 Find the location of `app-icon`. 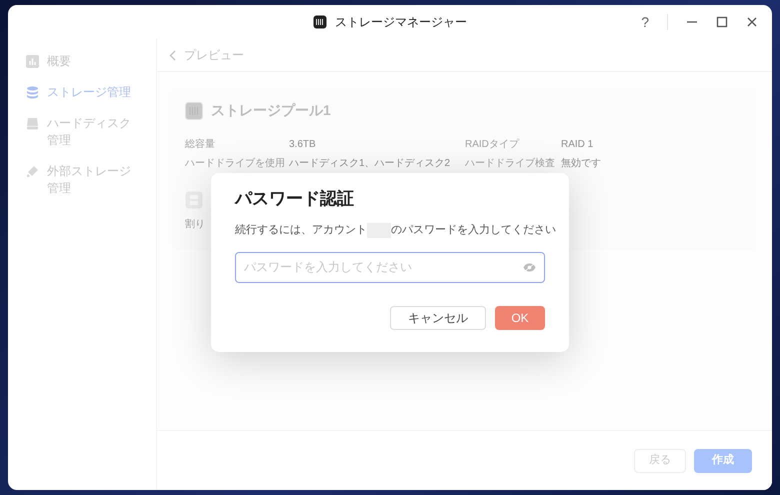

app-icon is located at coordinates (320, 22).